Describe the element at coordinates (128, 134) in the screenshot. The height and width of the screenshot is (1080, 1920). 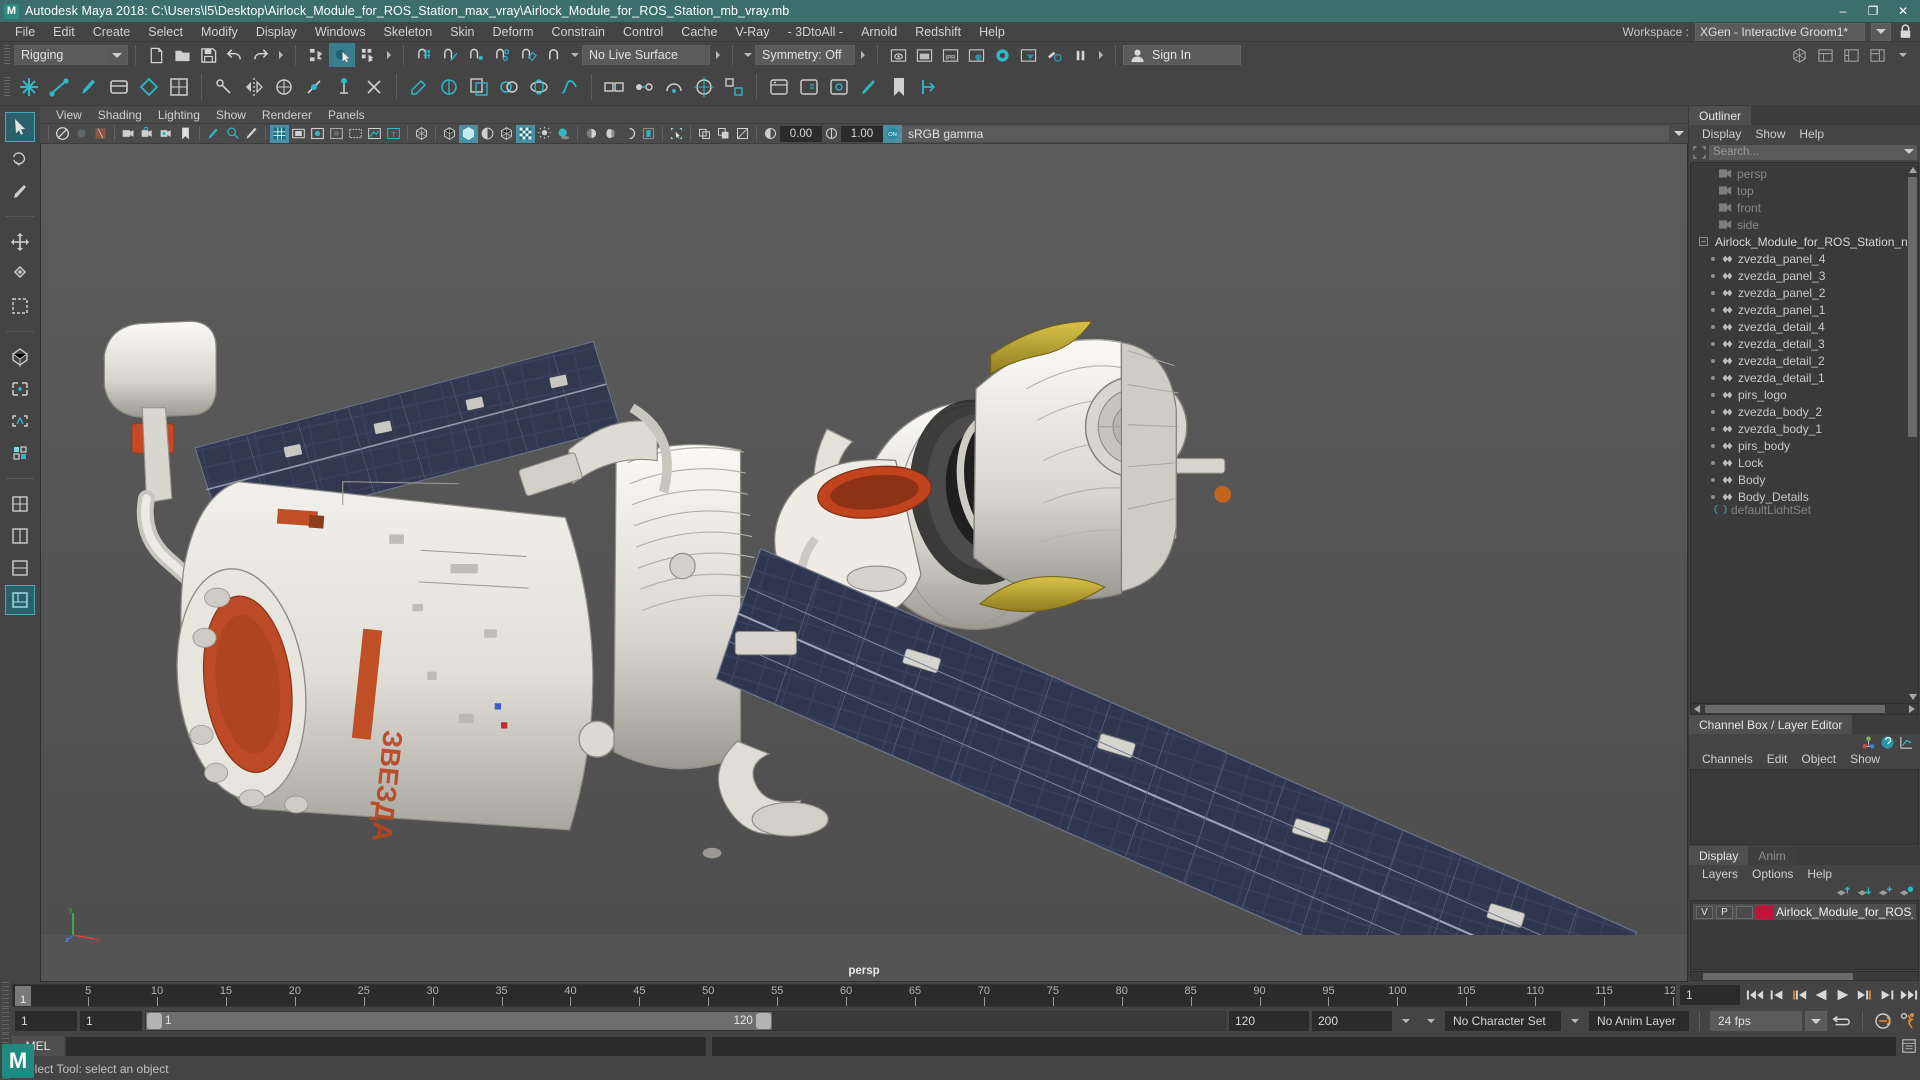
I see `camera-attributes-icon` at that location.